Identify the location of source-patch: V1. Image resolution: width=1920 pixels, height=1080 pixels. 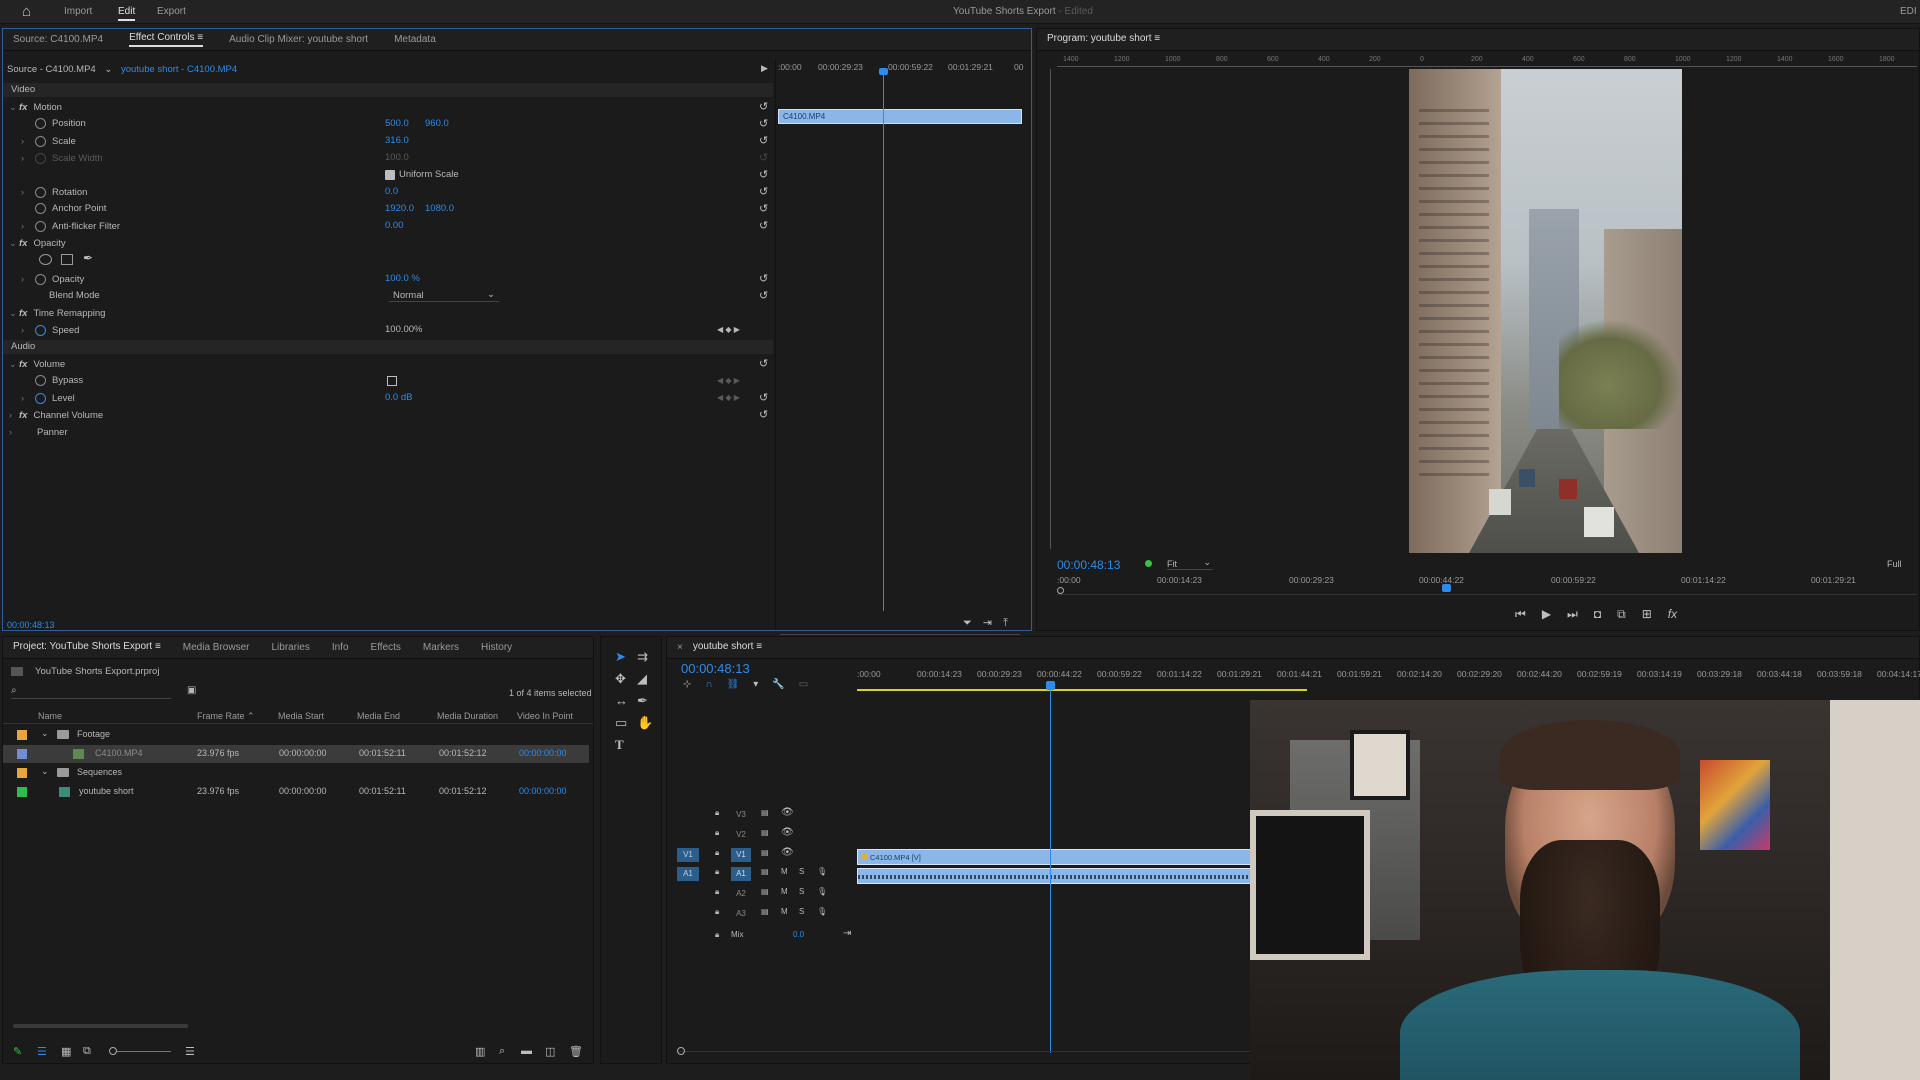
(688, 855).